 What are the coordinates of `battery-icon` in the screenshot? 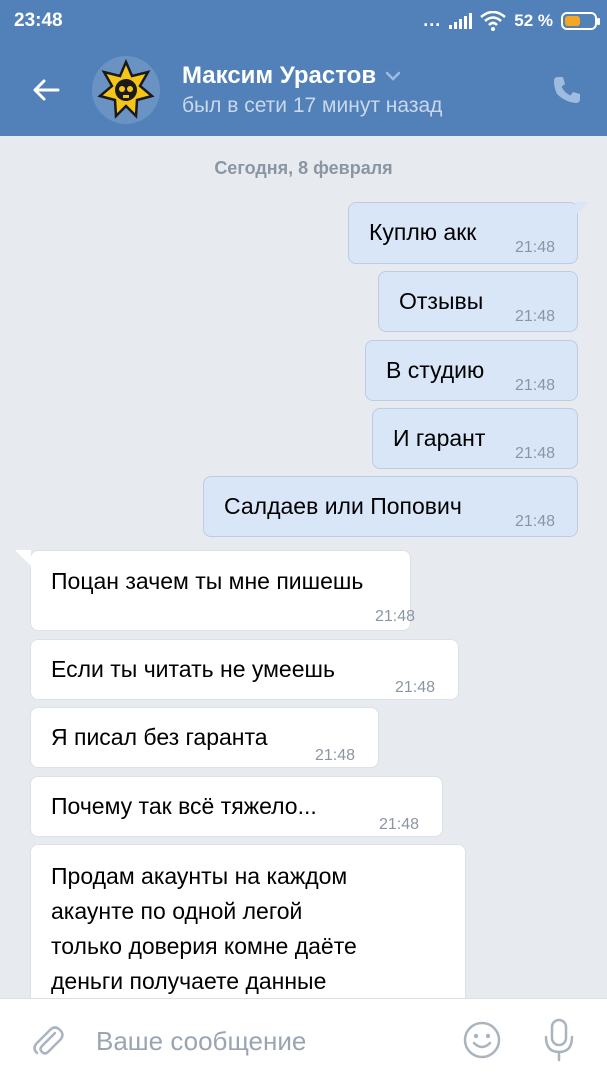 It's located at (580, 20).